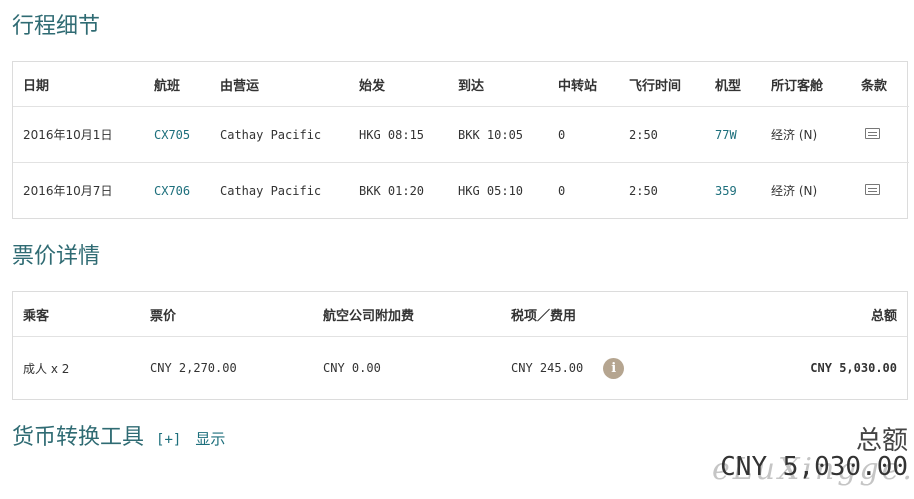 The height and width of the screenshot is (499, 914). What do you see at coordinates (498, 134) in the screenshot?
I see `arrive: BKK 10:05` at bounding box center [498, 134].